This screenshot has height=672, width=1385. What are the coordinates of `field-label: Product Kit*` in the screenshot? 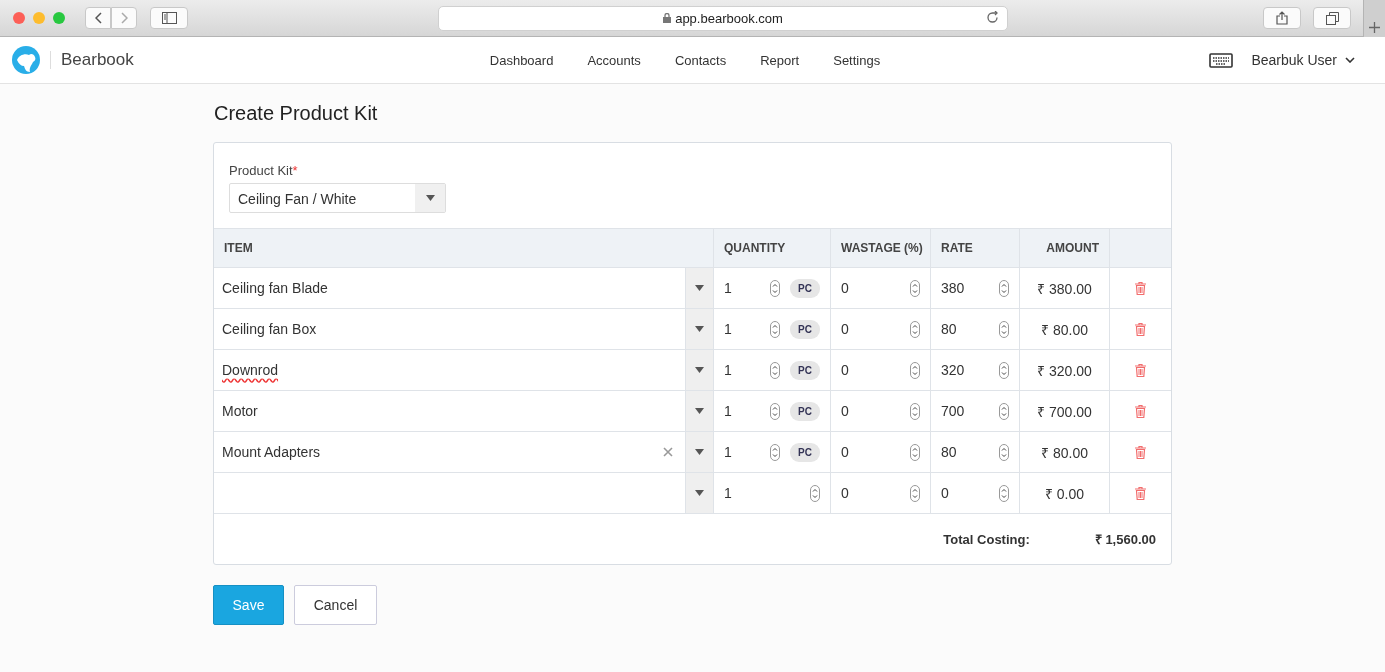 It's located at (264, 170).